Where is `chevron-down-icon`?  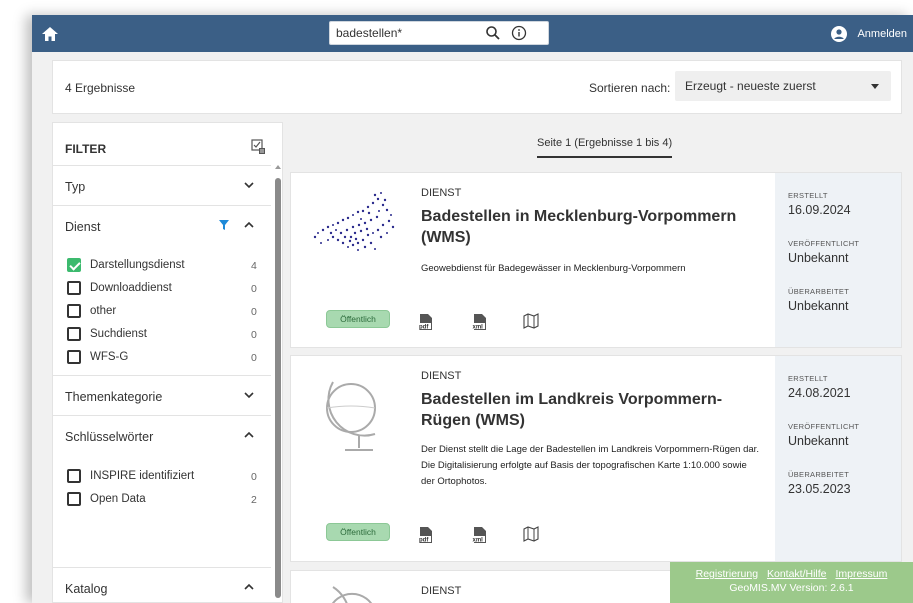
chevron-down-icon is located at coordinates (249, 185).